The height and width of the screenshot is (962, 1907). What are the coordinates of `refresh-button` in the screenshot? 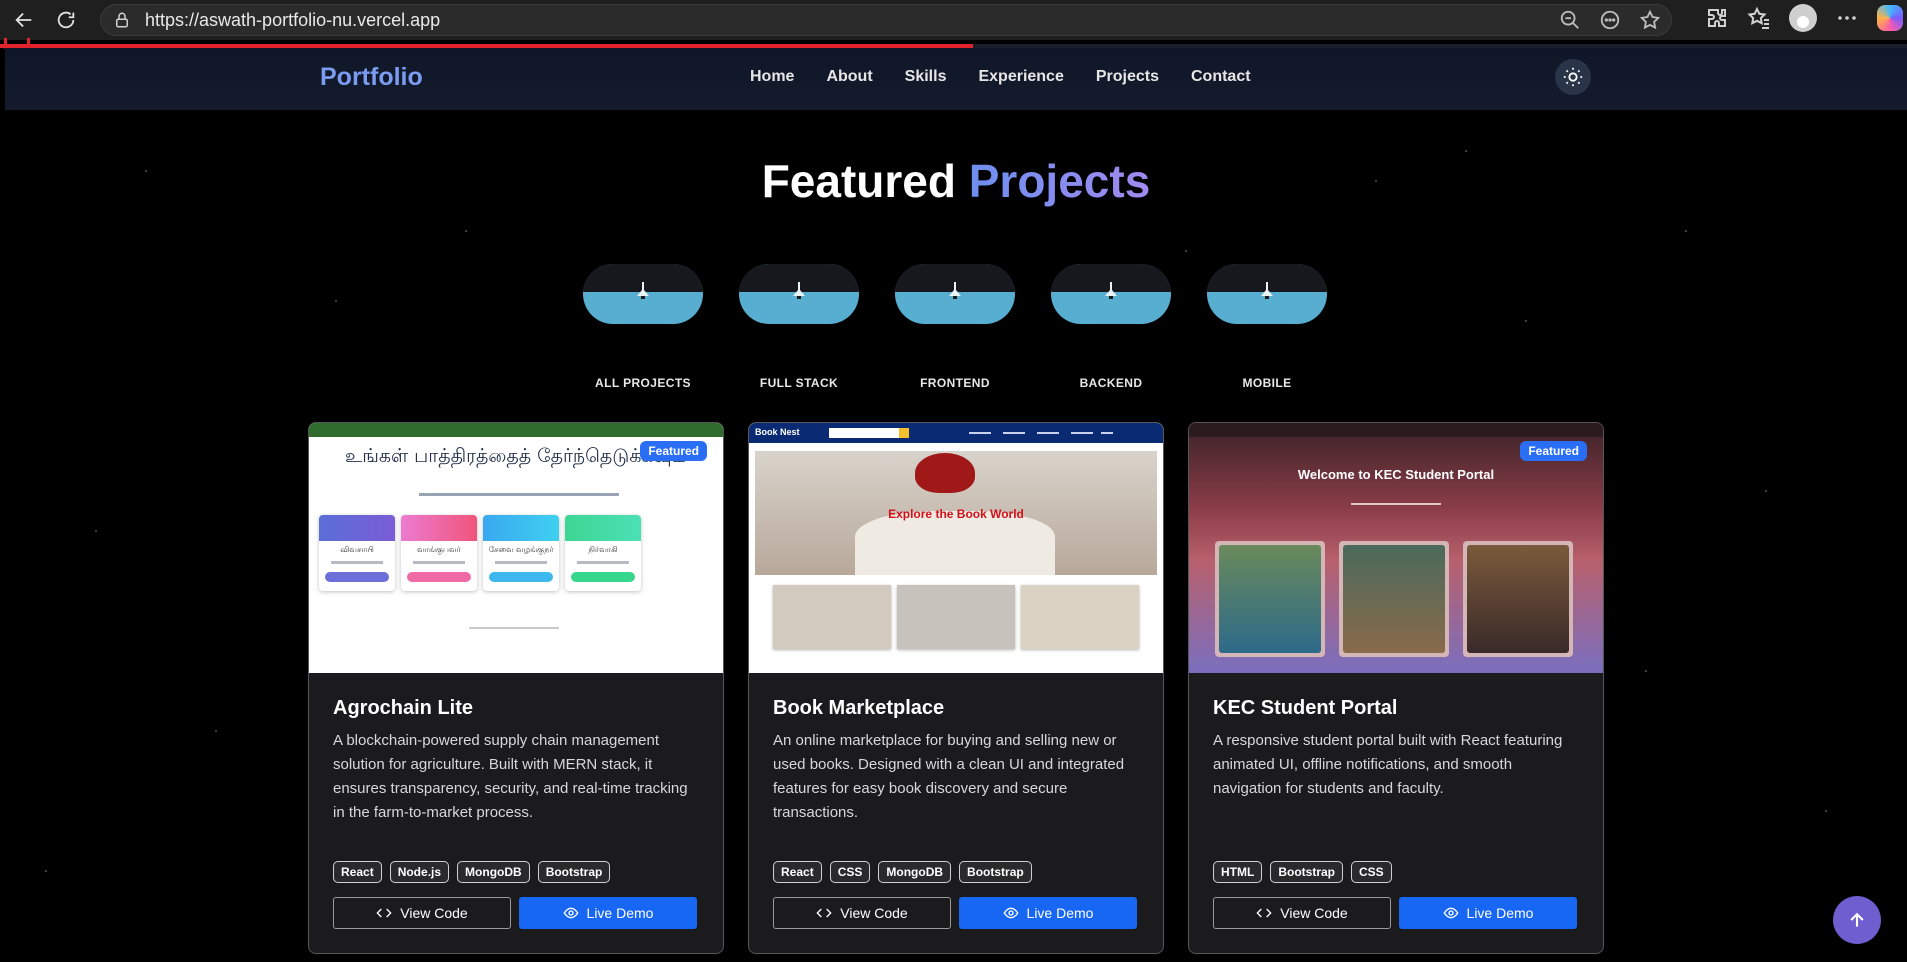 It's located at (66, 20).